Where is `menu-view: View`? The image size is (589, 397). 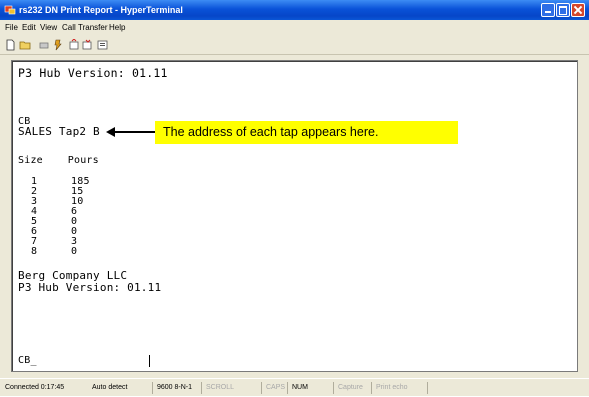 menu-view: View is located at coordinates (48, 28).